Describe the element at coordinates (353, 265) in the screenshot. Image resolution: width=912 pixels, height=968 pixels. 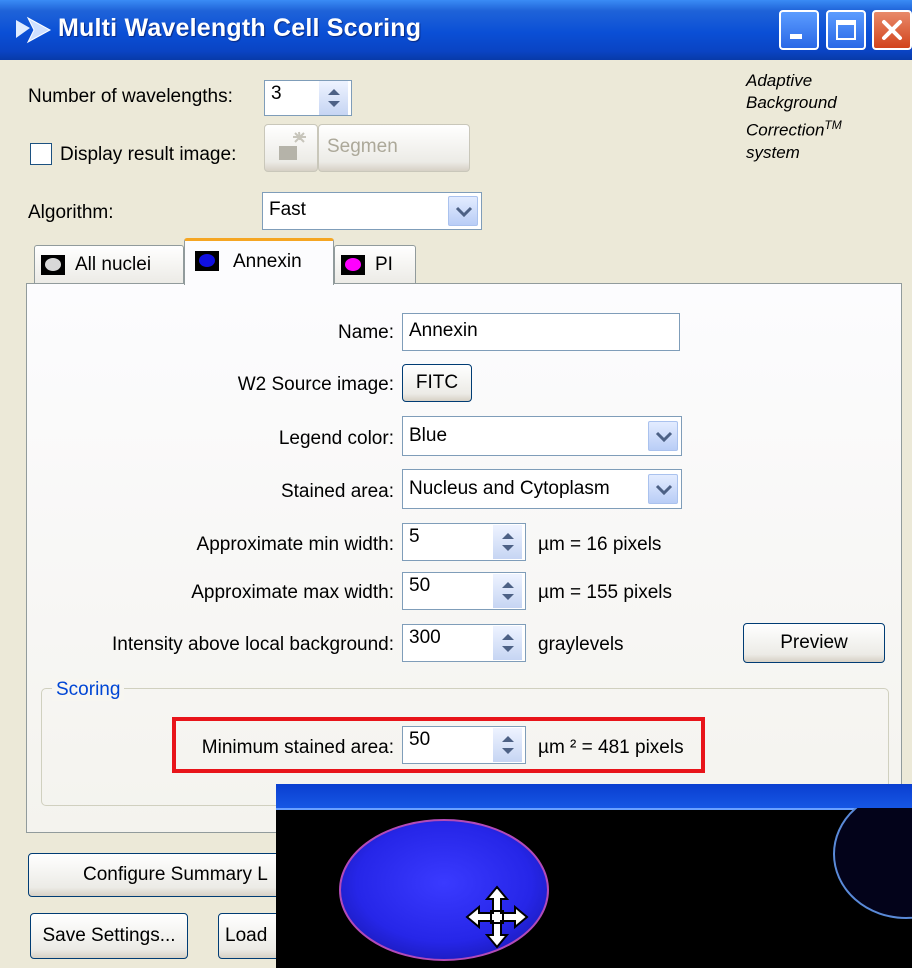
I see `pi-swatch` at that location.